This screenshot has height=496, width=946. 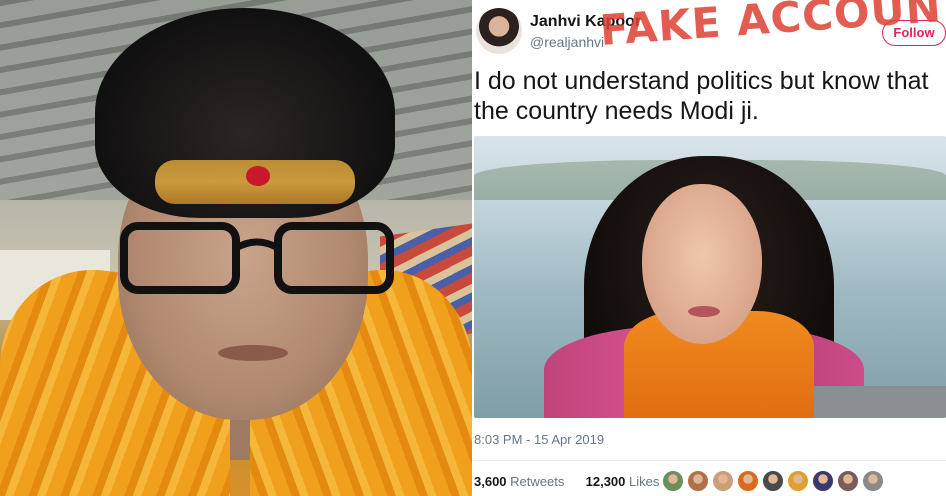 What do you see at coordinates (704, 311) in the screenshot?
I see `photo-lips` at bounding box center [704, 311].